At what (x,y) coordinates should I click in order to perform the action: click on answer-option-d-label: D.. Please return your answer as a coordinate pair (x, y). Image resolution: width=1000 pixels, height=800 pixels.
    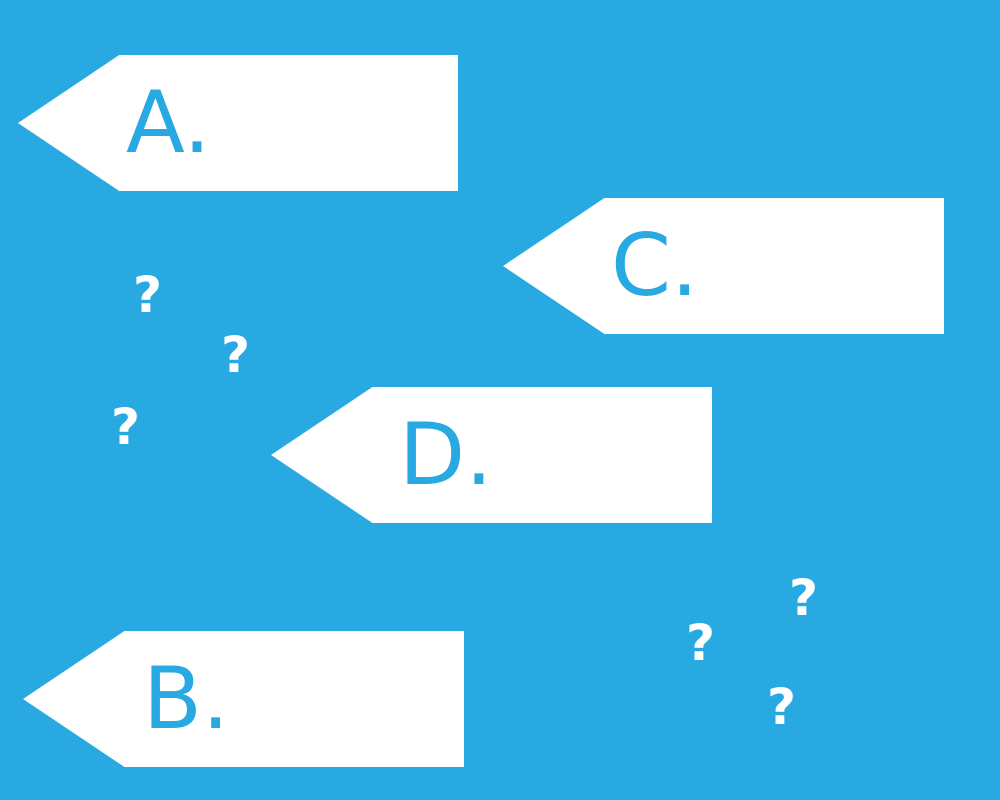
    Looking at the image, I should click on (446, 455).